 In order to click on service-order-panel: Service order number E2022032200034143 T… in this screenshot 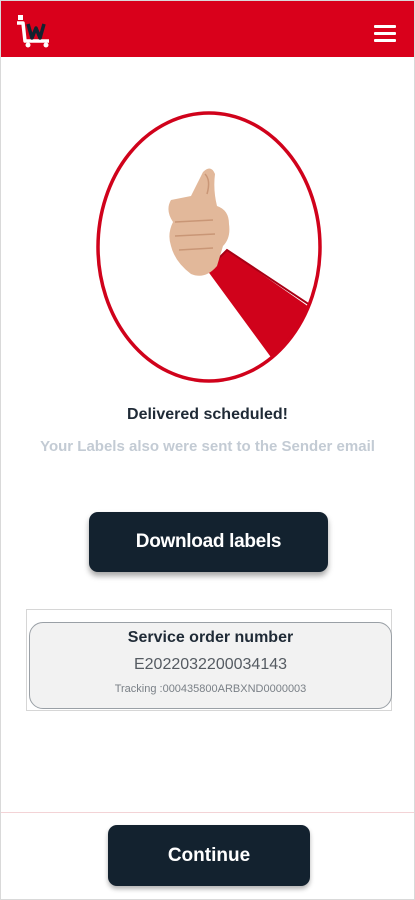, I will do `click(209, 660)`.